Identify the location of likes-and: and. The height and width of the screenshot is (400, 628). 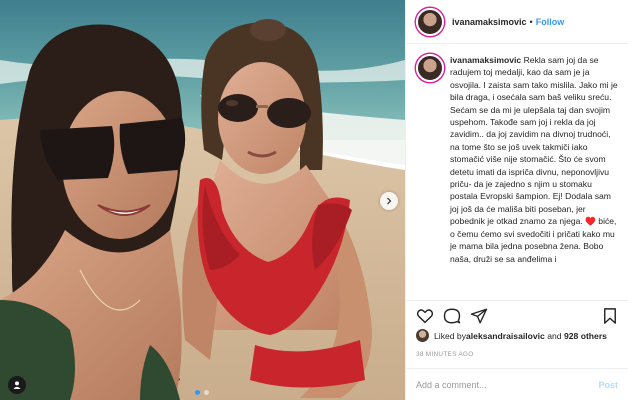
(554, 335).